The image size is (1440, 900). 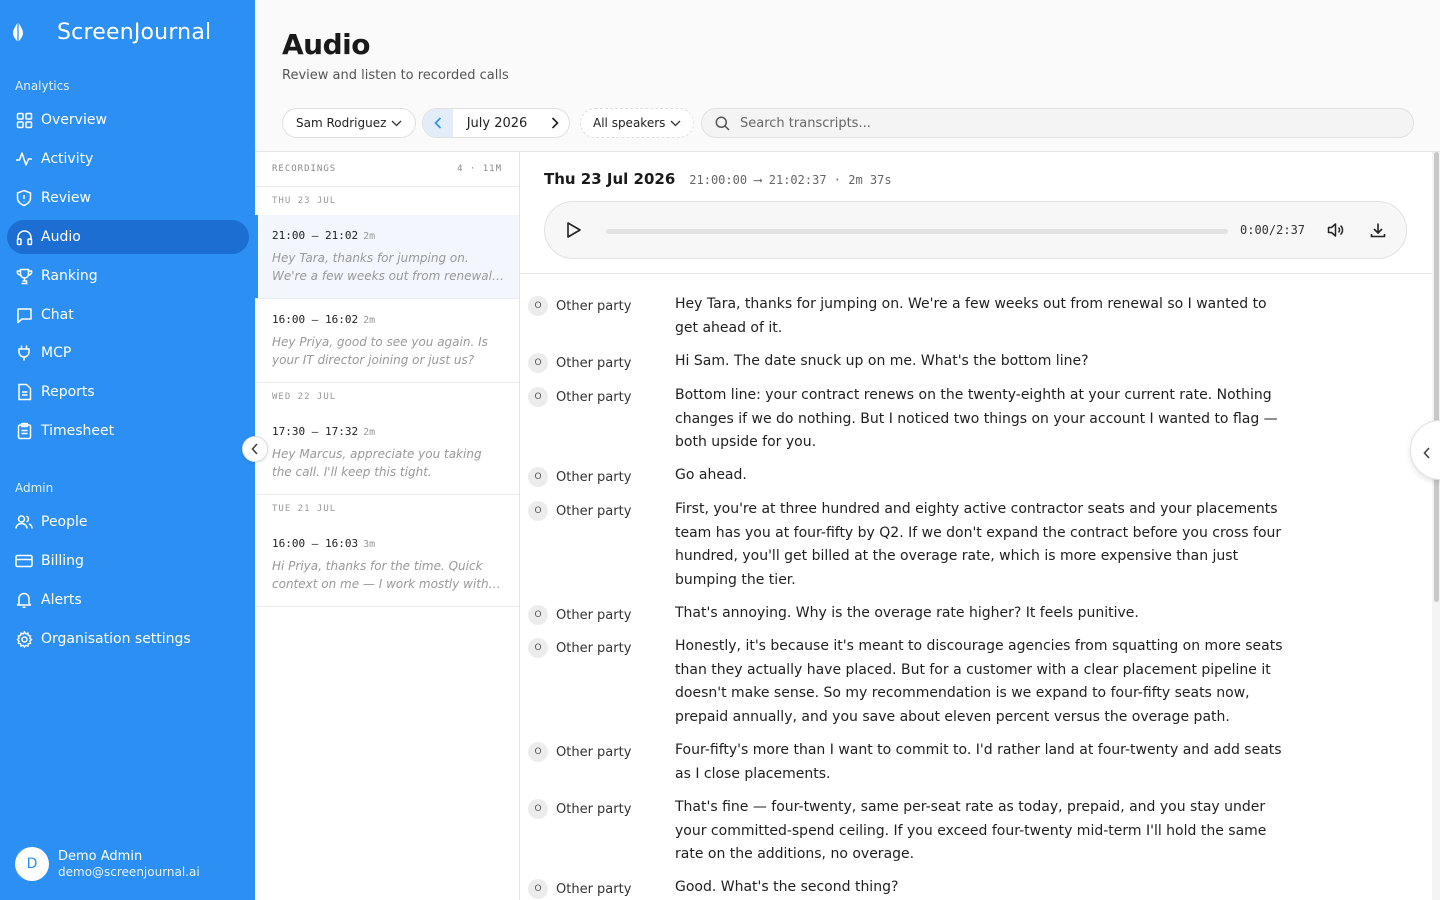 I want to click on nav-item-activity: Activity, so click(x=128, y=159).